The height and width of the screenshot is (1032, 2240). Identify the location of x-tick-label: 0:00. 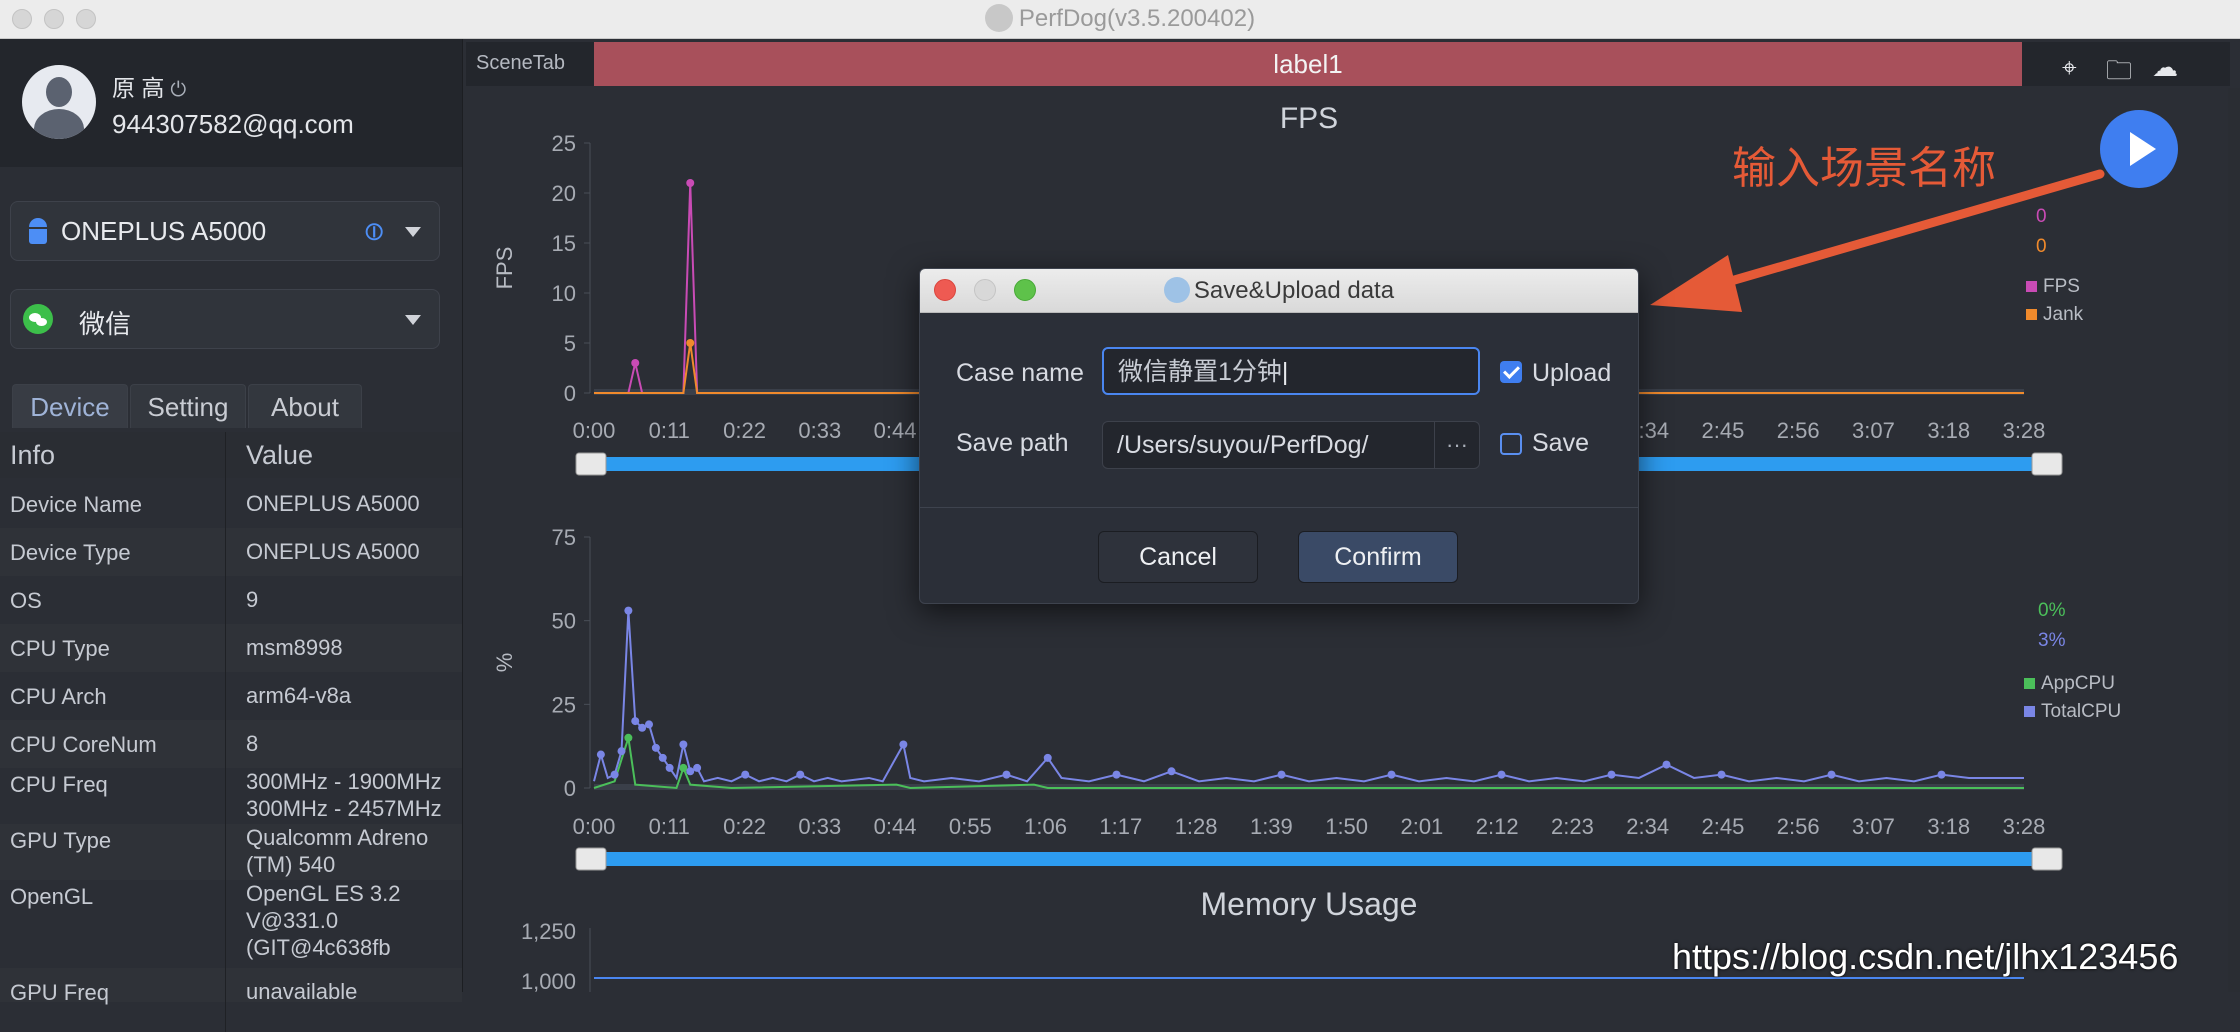
(594, 826).